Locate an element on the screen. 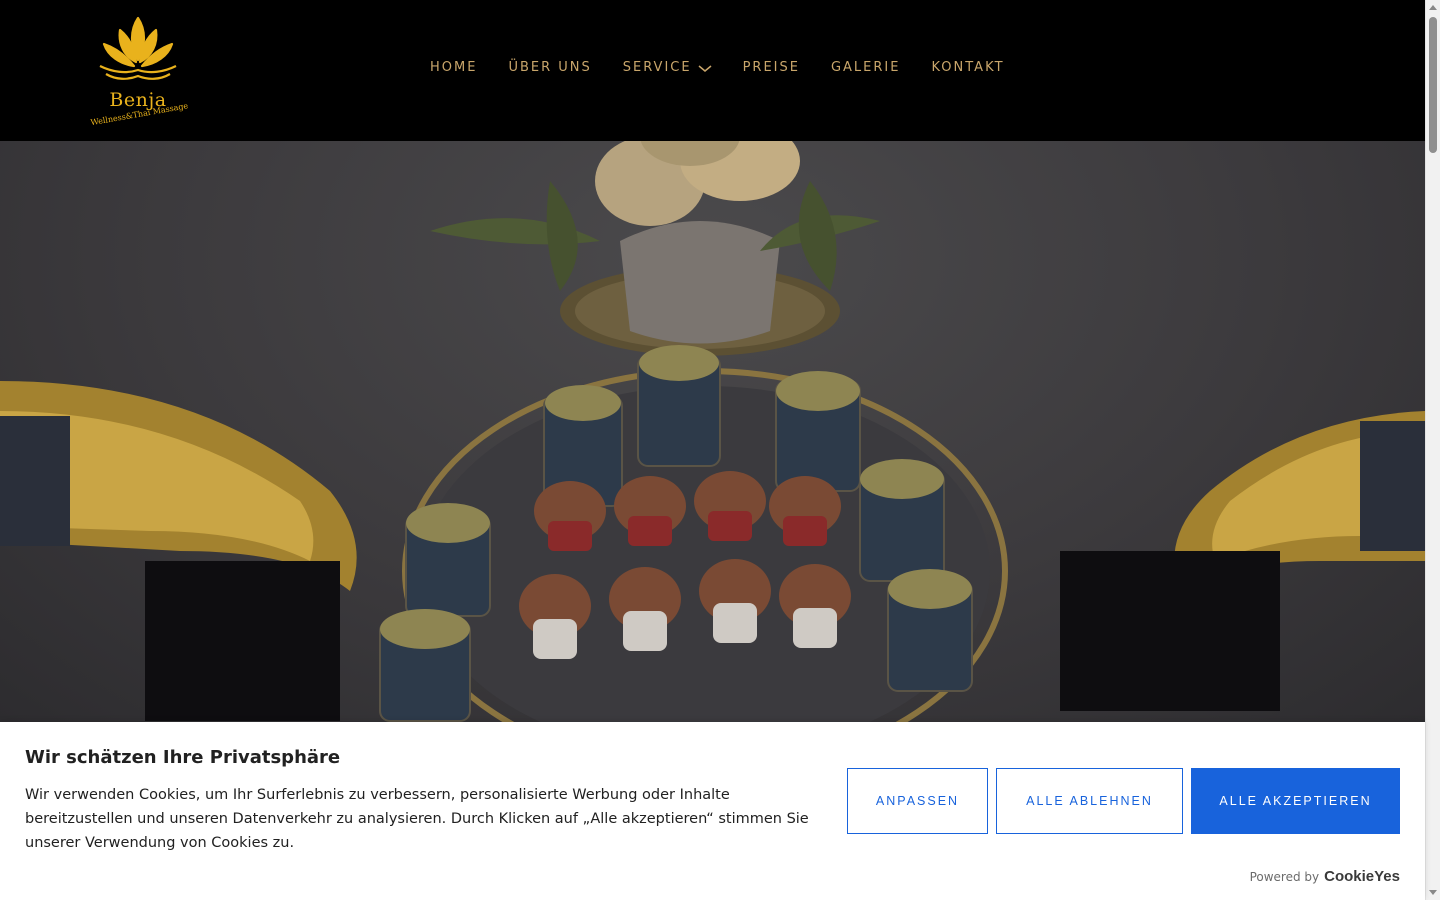  nav-galerie: GALERIE is located at coordinates (866, 67).